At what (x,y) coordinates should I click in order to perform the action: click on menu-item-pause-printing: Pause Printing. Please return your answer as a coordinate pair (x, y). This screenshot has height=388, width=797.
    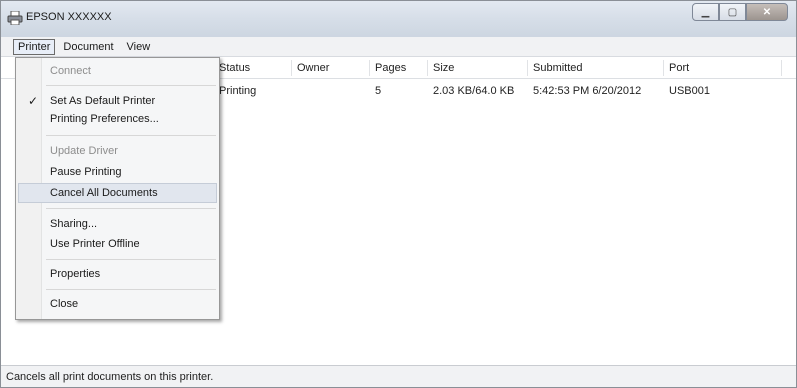
    Looking at the image, I should click on (117, 172).